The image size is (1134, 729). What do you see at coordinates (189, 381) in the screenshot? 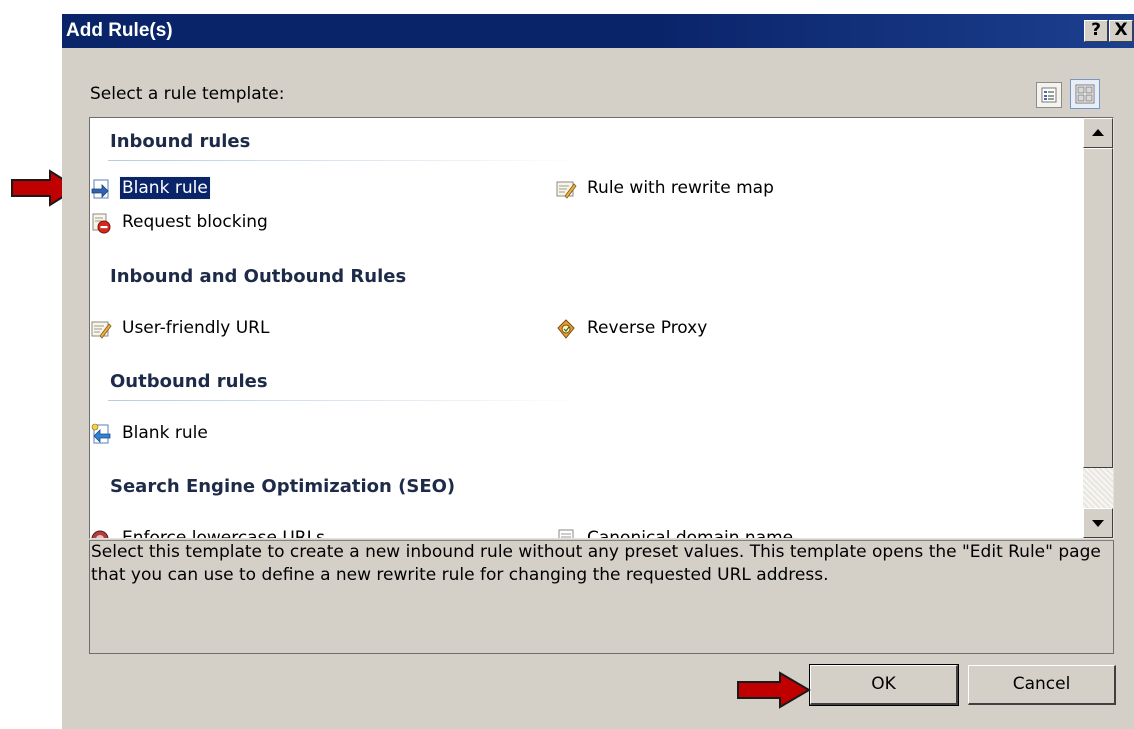
I see `group-header-outbound: Outbound rules` at bounding box center [189, 381].